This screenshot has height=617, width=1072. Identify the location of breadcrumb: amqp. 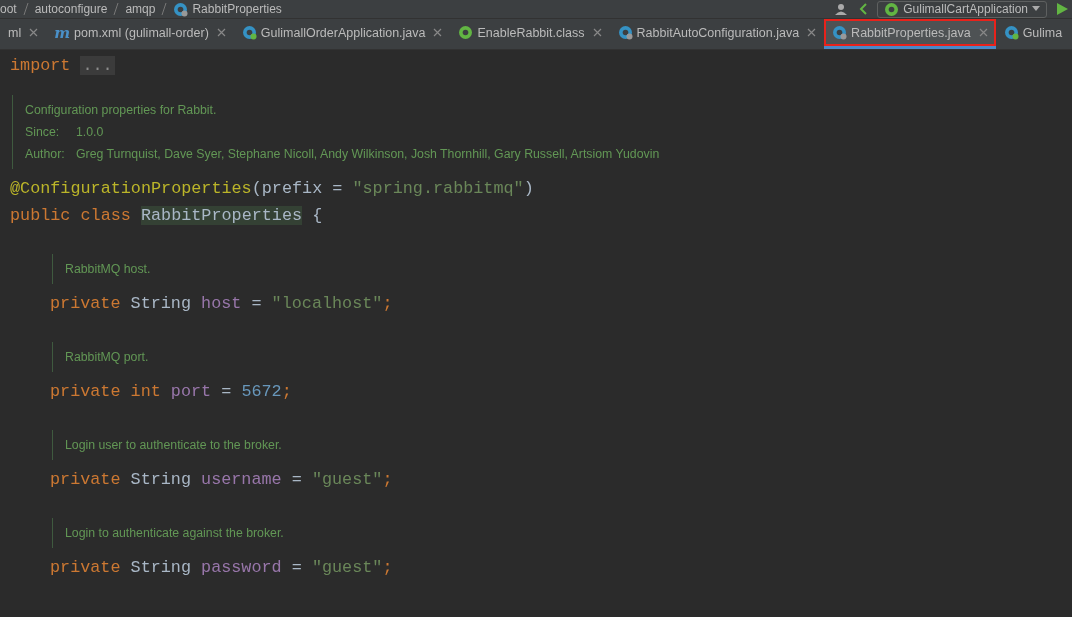
(140, 9).